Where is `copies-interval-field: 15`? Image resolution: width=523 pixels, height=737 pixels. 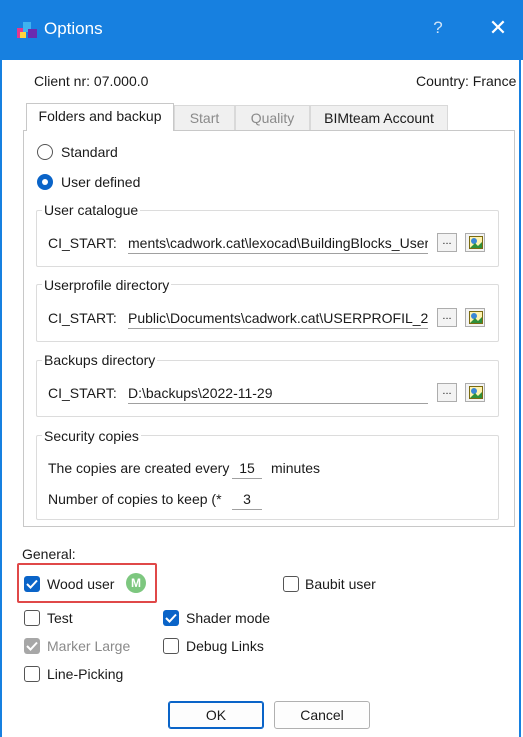 copies-interval-field: 15 is located at coordinates (247, 468).